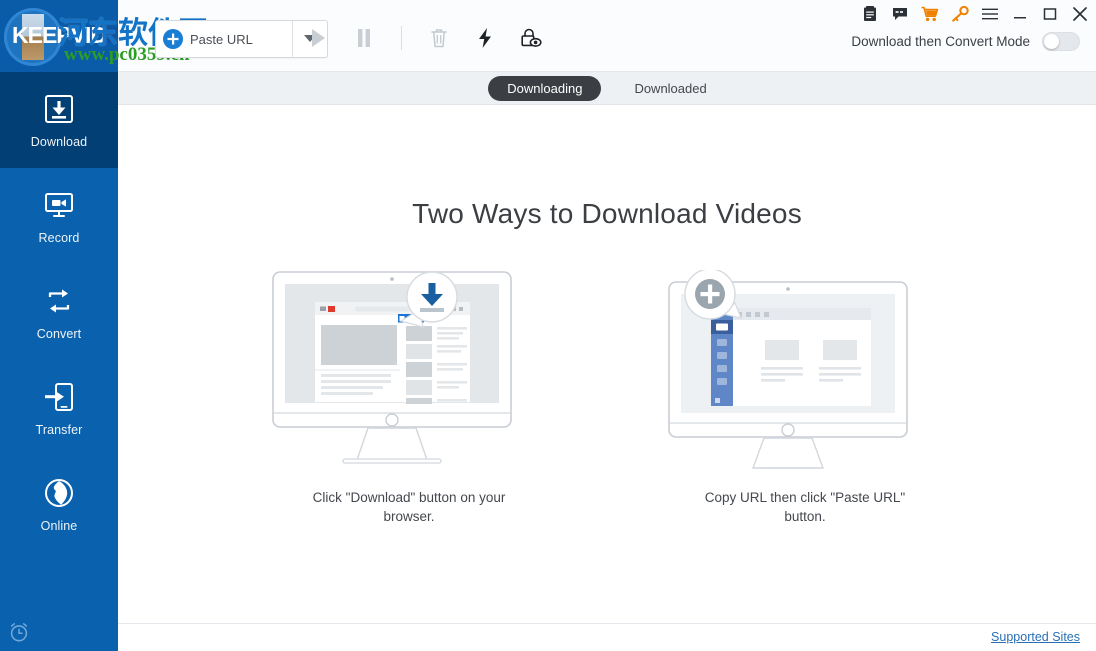 The width and height of the screenshot is (1096, 651). I want to click on sidebar-item-transfer: Transfer, so click(59, 408).